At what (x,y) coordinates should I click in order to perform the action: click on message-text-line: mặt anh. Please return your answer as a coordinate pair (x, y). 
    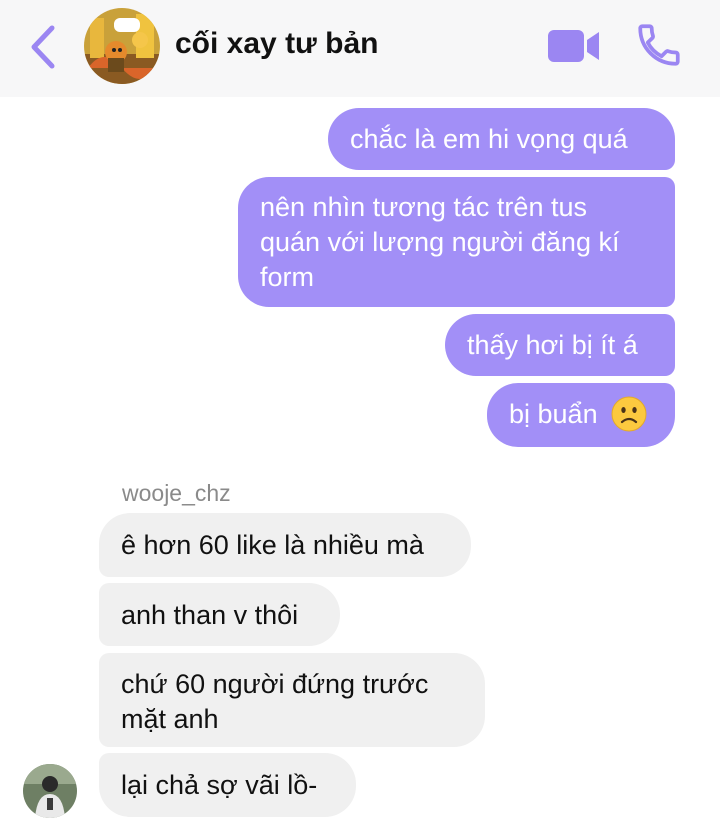
    Looking at the image, I should click on (170, 719).